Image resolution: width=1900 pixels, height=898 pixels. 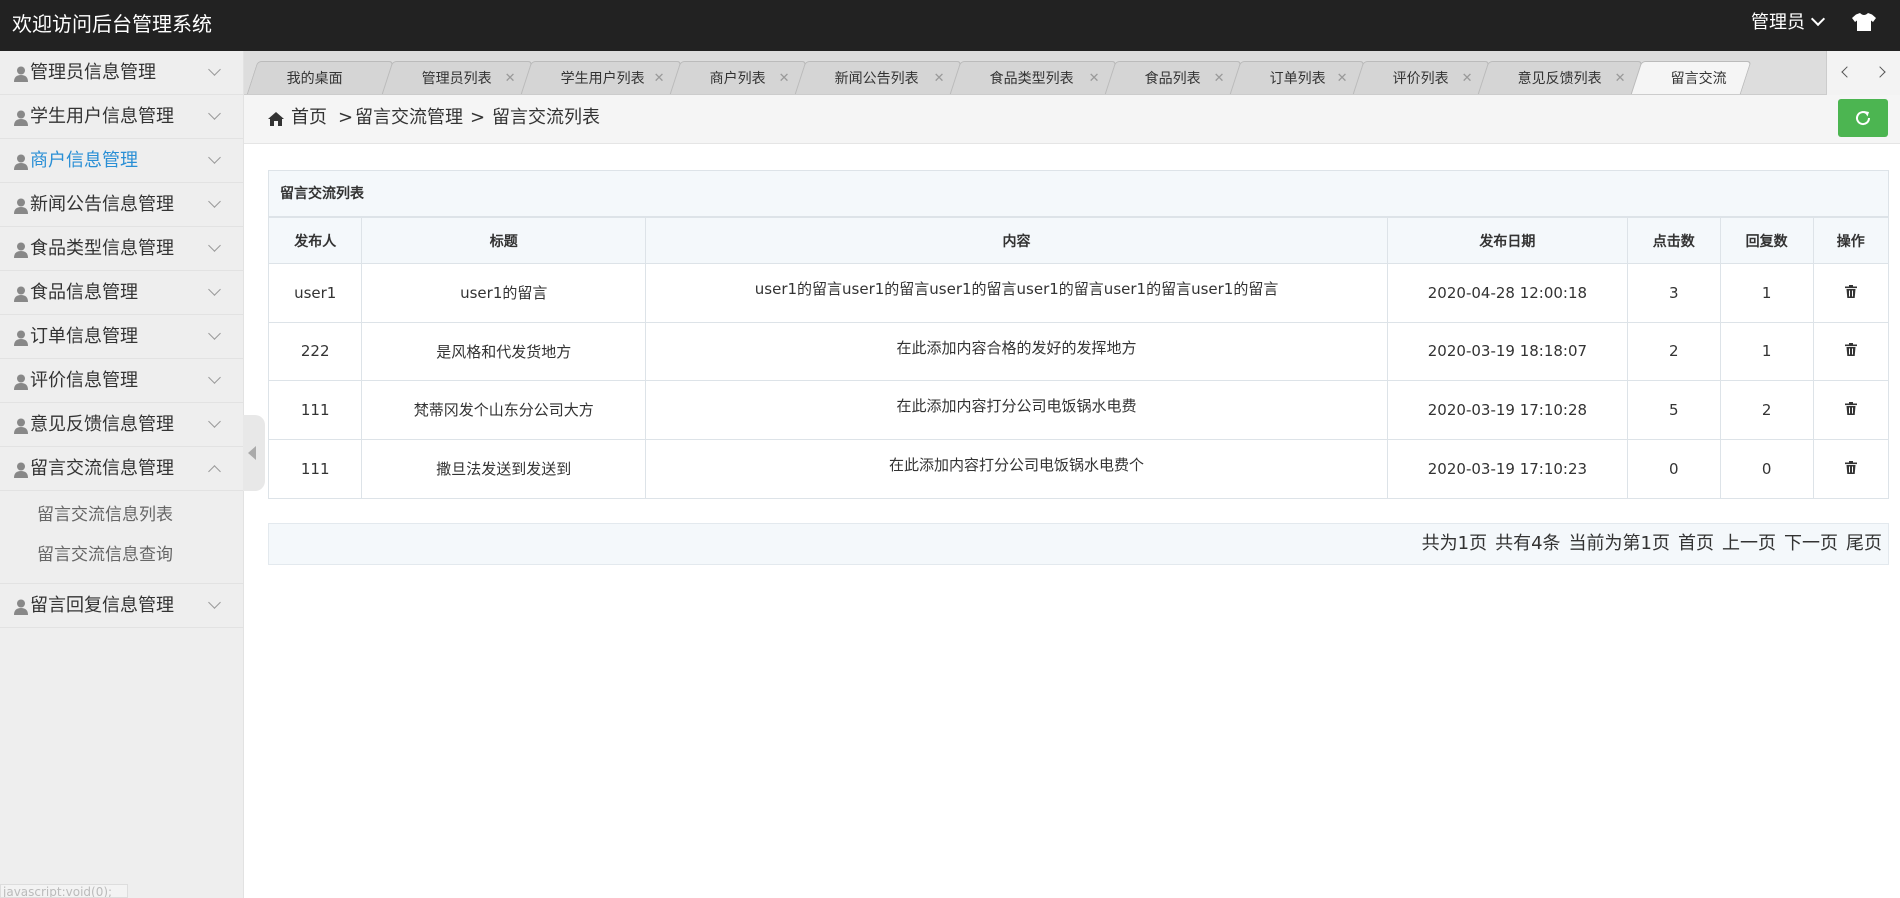 What do you see at coordinates (1749, 543) in the screenshot?
I see `pager-prev-link: 上一页` at bounding box center [1749, 543].